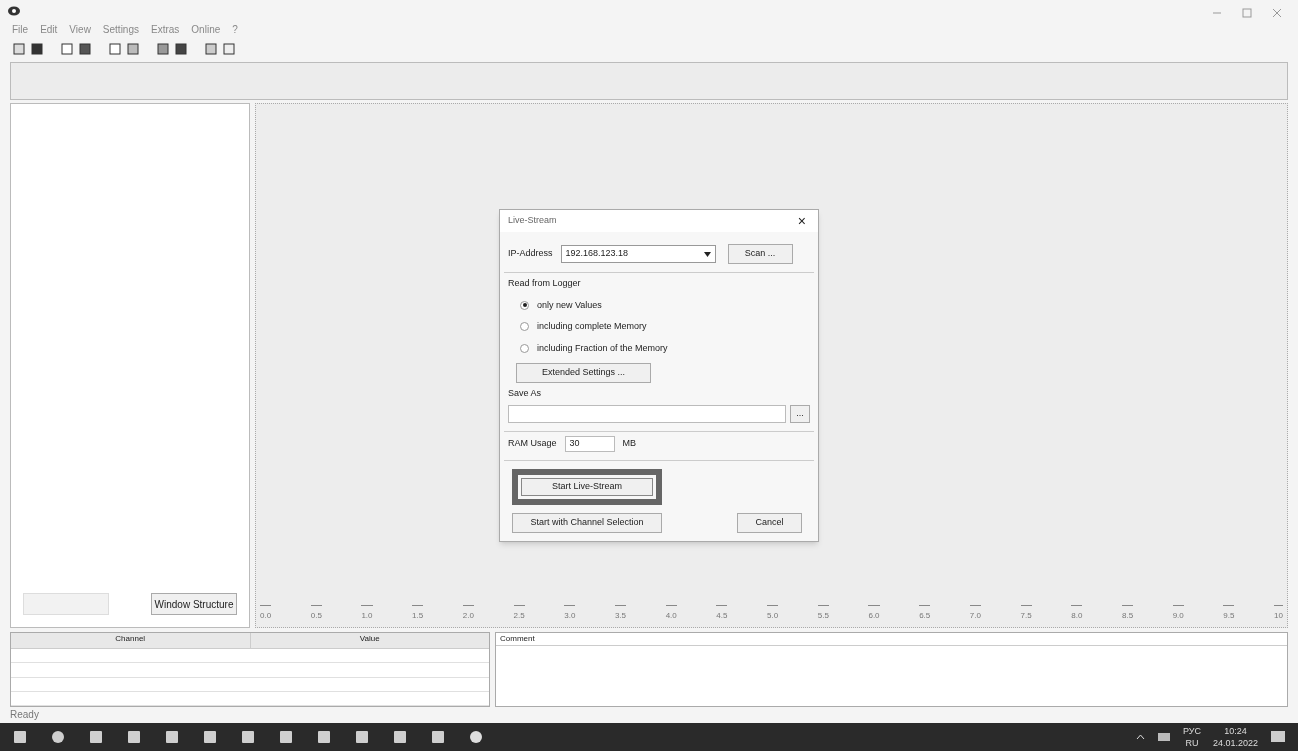  What do you see at coordinates (569, 305) in the screenshot?
I see `radio-label: only new Values` at bounding box center [569, 305].